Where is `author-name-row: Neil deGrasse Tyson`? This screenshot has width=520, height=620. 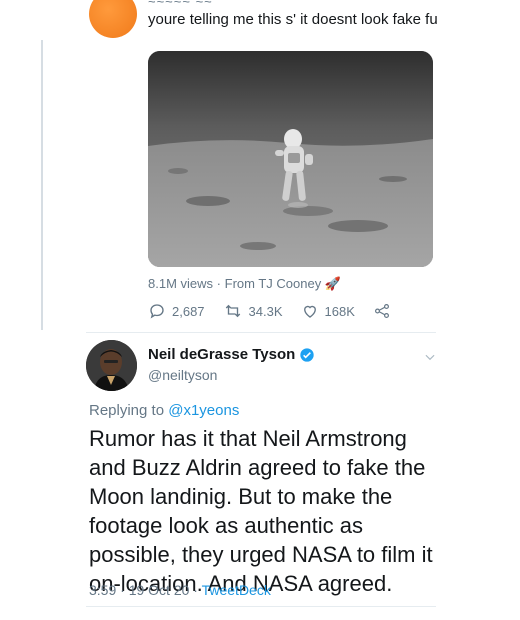
author-name-row: Neil deGrasse Tyson is located at coordinates (231, 354).